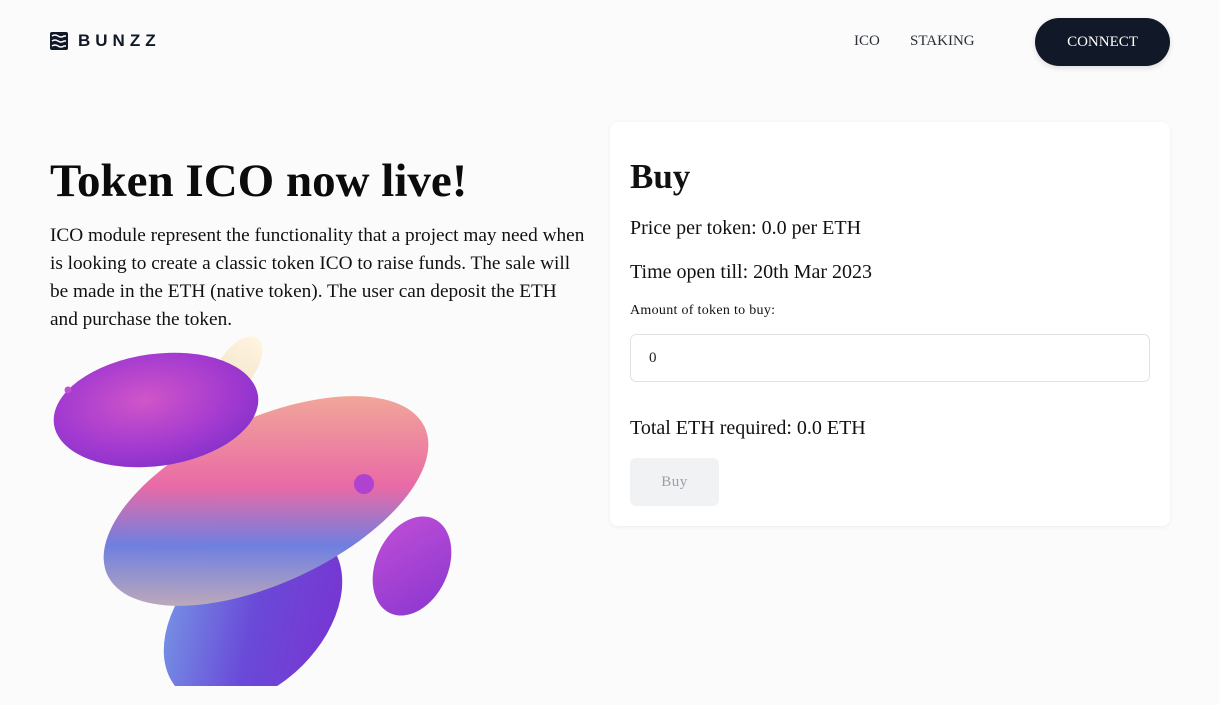 The width and height of the screenshot is (1219, 705). Describe the element at coordinates (660, 176) in the screenshot. I see `buy-card-title: Buy` at that location.